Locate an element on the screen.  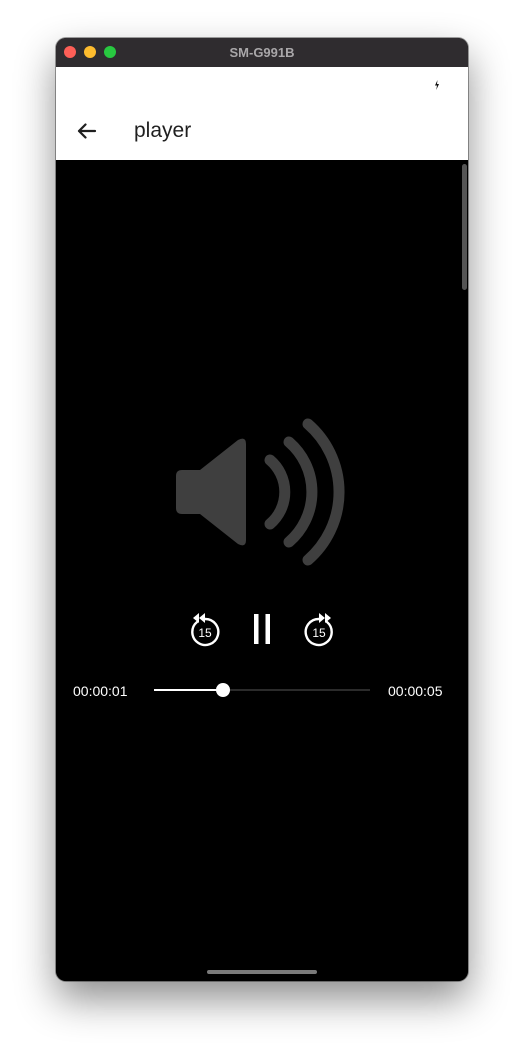
page-title: player is located at coordinates (163, 130).